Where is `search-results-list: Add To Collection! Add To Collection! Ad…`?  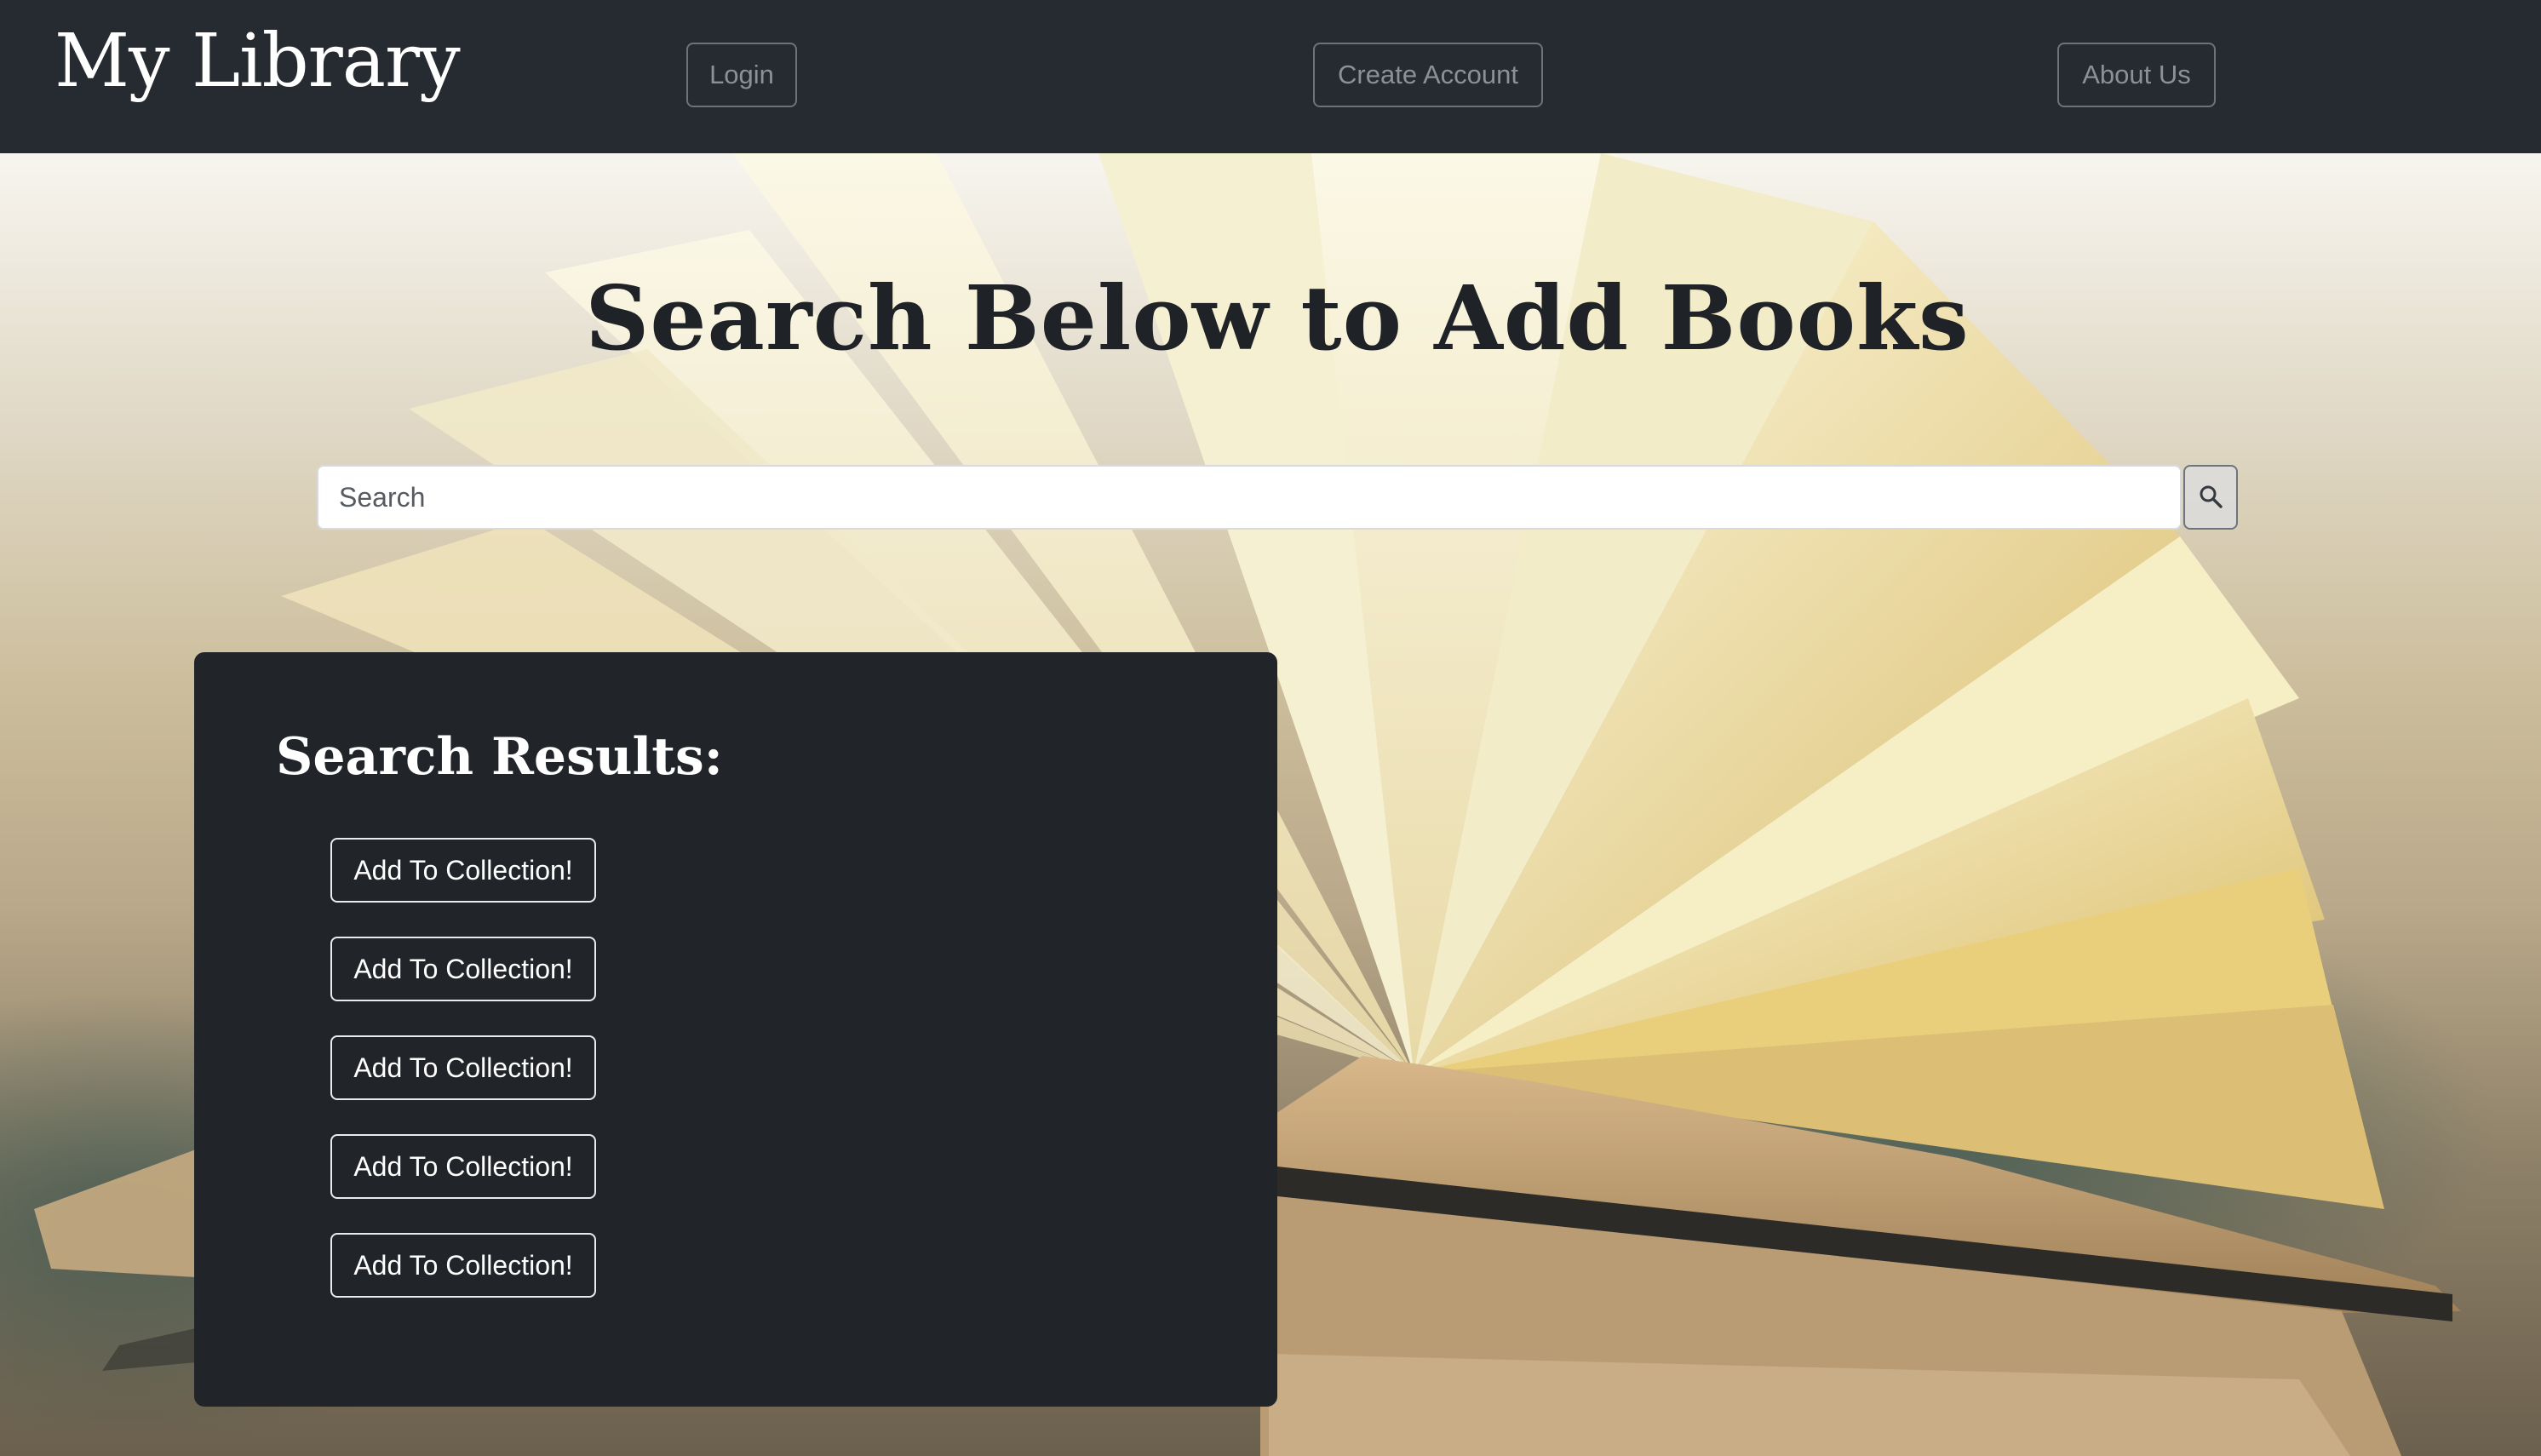
search-results-list: Add To Collection! Add To Collection! Ad… is located at coordinates (463, 1085).